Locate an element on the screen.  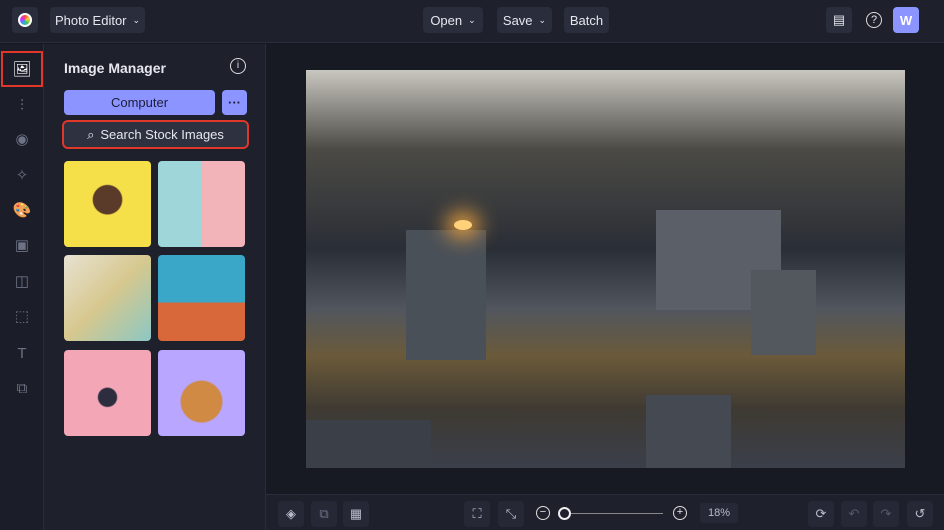
overlay-icon: ⬚ is located at coordinates (22, 316).